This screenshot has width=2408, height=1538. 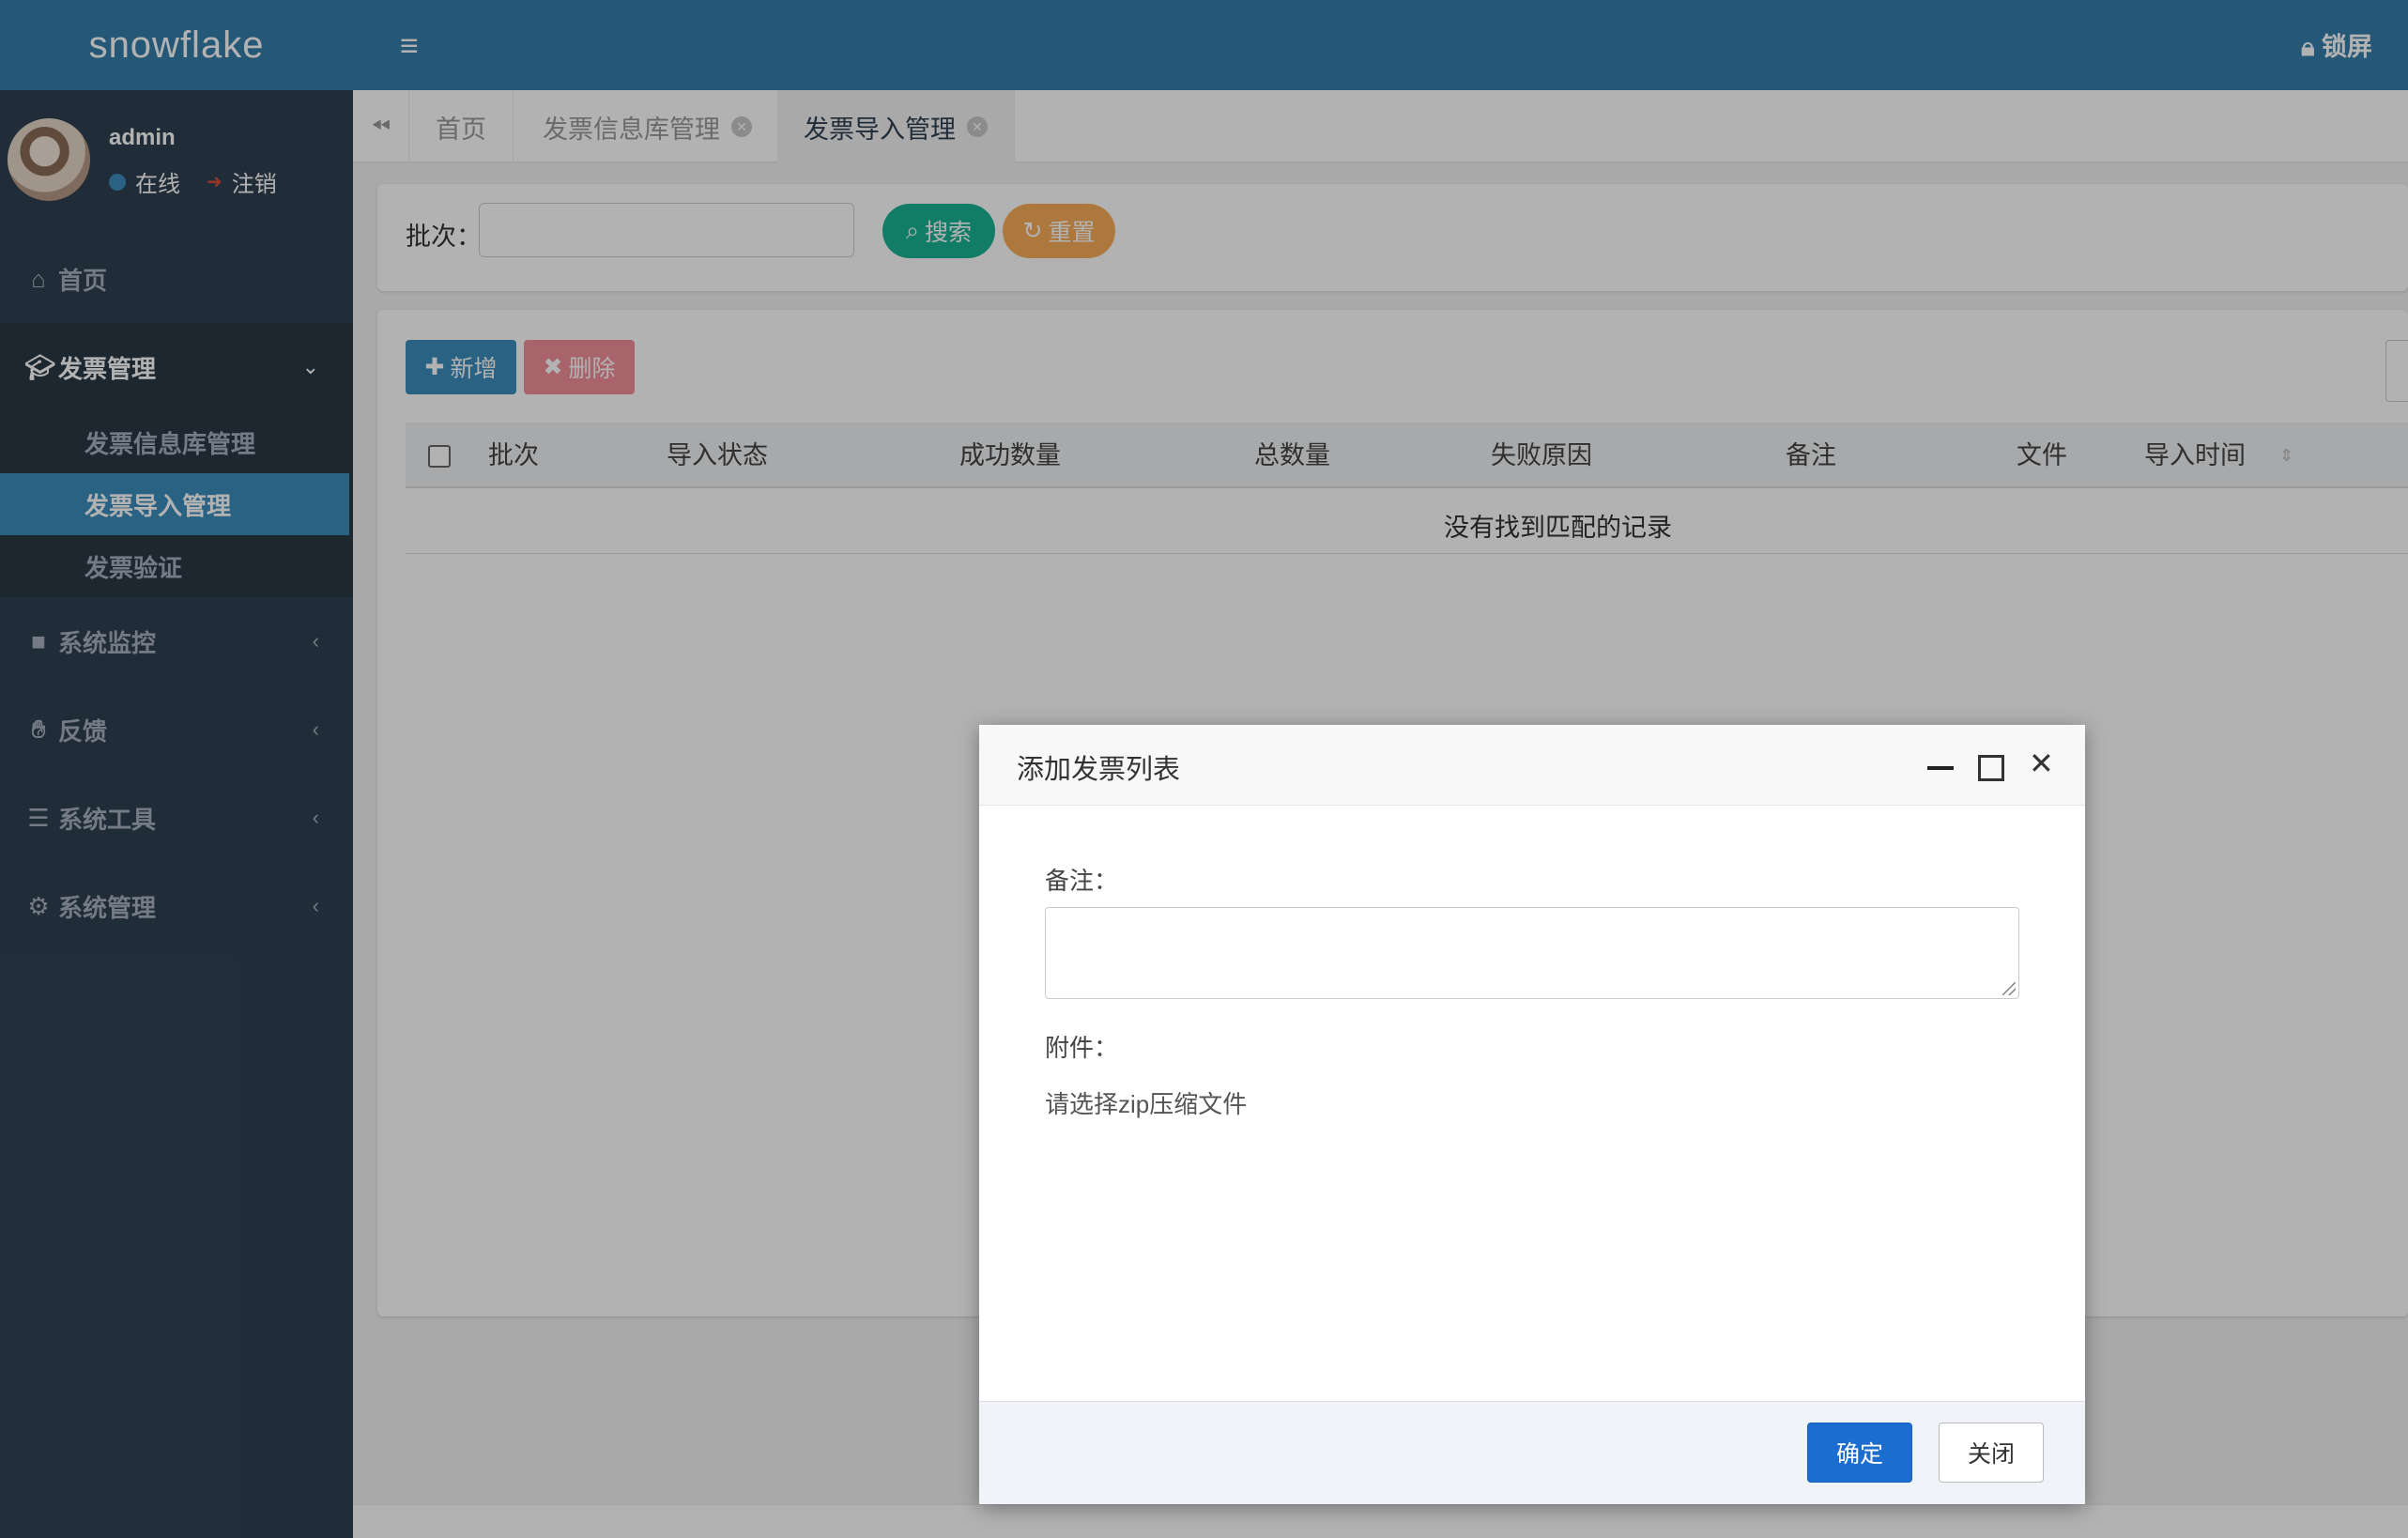 I want to click on file-picker: 请选择zip压缩文件, so click(x=1146, y=1102).